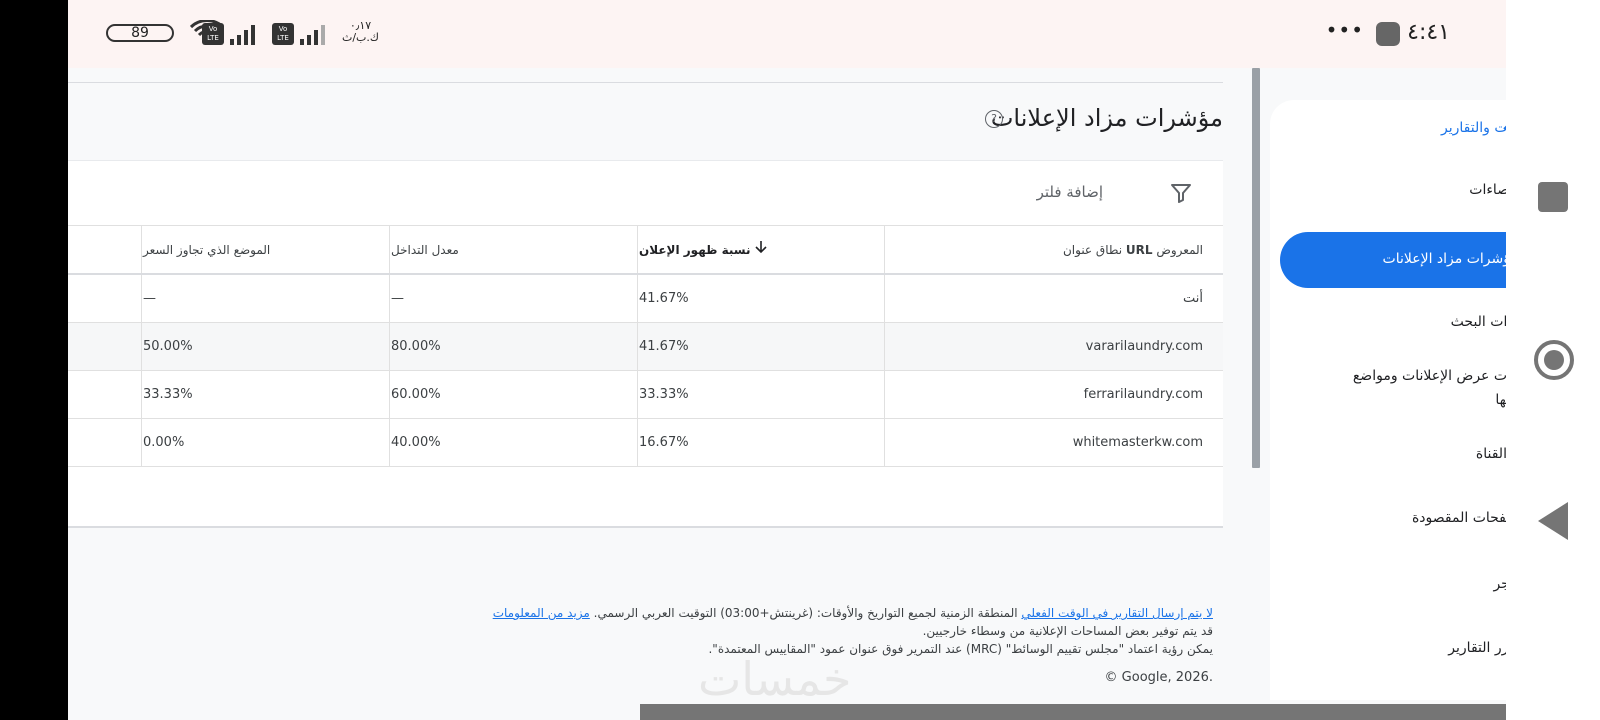  What do you see at coordinates (416, 442) in the screenshot?
I see `cell-overlap-rate: 40.00%` at bounding box center [416, 442].